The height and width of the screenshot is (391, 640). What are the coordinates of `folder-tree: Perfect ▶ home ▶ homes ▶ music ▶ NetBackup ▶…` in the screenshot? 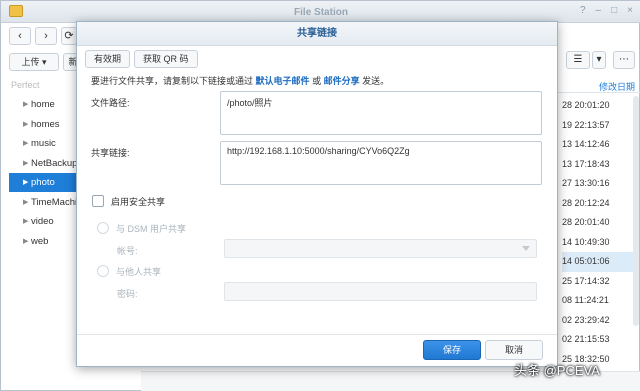 It's located at (40, 233).